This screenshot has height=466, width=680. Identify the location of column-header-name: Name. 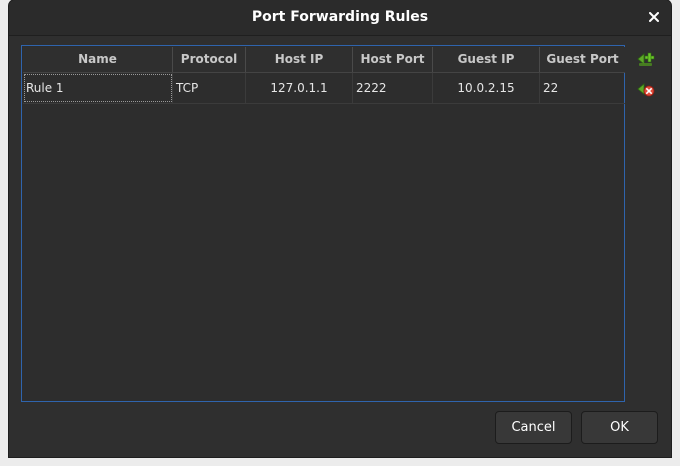
(98, 59).